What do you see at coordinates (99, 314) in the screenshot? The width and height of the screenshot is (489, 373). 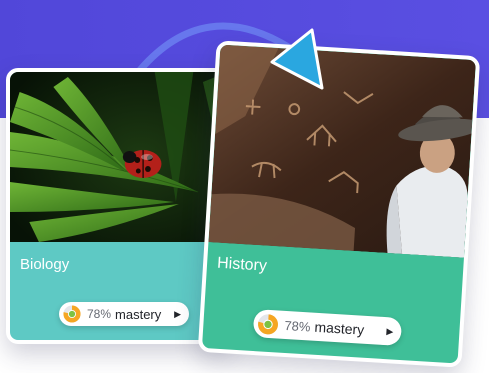 I see `mastery-percent-biology: 78%` at bounding box center [99, 314].